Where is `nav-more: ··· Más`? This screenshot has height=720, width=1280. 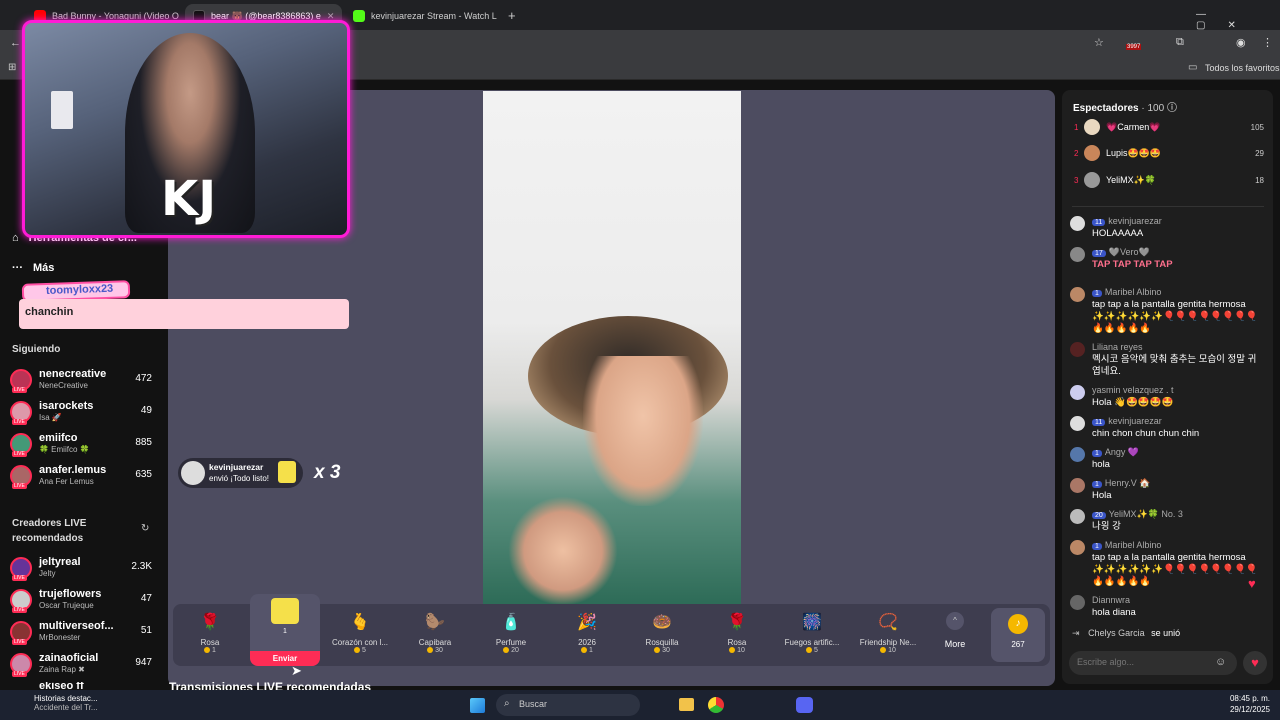
nav-more: ··· Más is located at coordinates (33, 268).